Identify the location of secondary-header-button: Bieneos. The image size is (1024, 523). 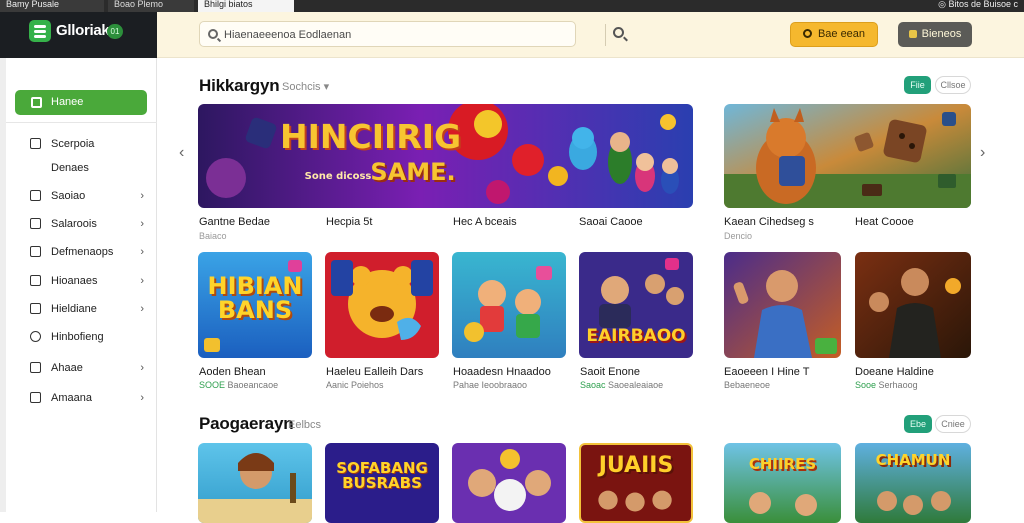
(935, 34).